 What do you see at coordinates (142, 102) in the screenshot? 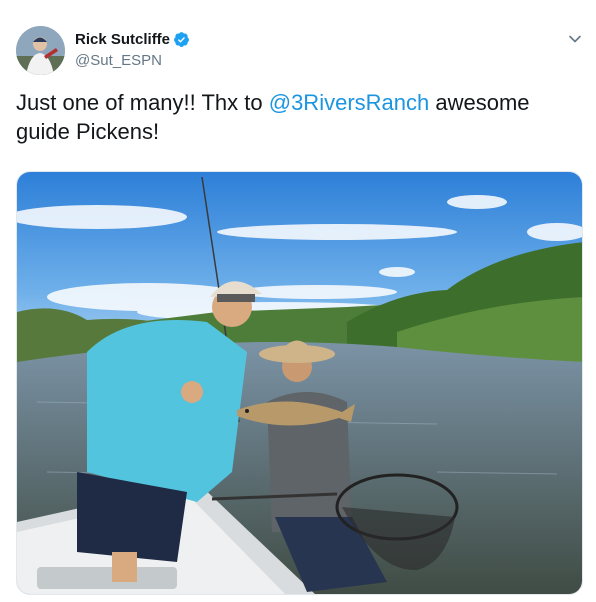
I see `tweet-text-start: Just one of many!! Thx to` at bounding box center [142, 102].